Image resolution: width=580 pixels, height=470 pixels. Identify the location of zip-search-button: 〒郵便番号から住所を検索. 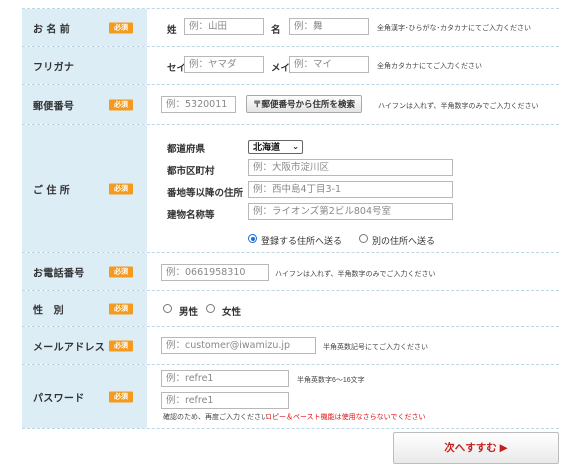
(304, 104).